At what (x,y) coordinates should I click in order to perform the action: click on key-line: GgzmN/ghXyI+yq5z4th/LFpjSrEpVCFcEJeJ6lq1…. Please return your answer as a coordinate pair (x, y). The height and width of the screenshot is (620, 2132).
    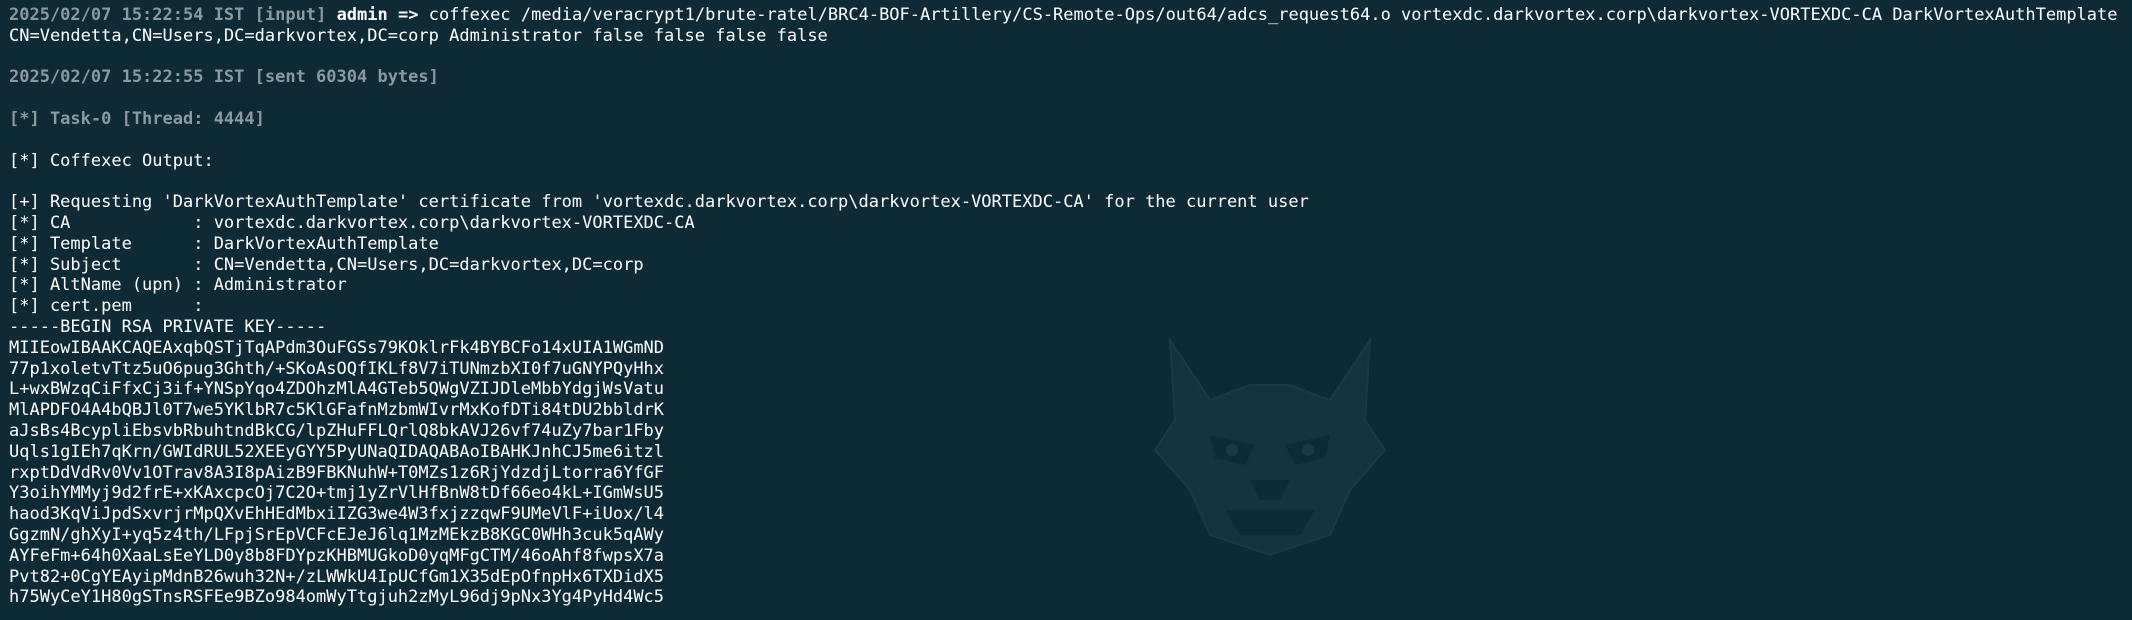
    Looking at the image, I should click on (337, 534).